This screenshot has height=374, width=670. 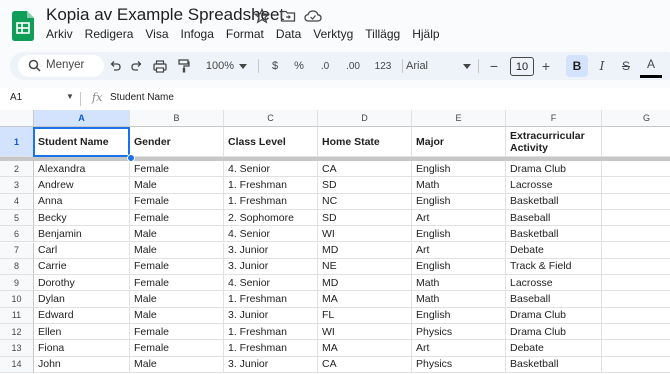 What do you see at coordinates (82, 364) in the screenshot?
I see `table-cell: John` at bounding box center [82, 364].